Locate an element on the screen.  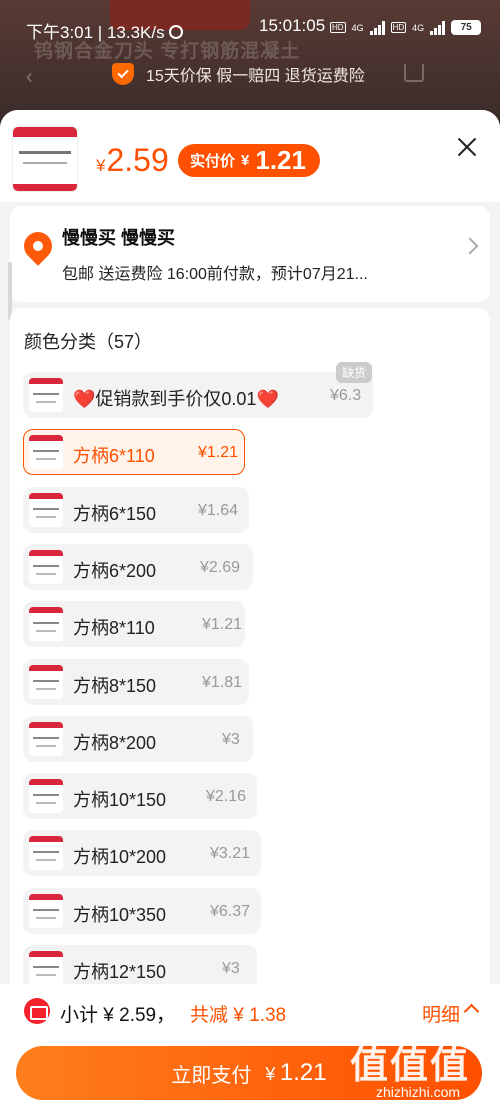
status-clock: 15:01:05 is located at coordinates (292, 25).